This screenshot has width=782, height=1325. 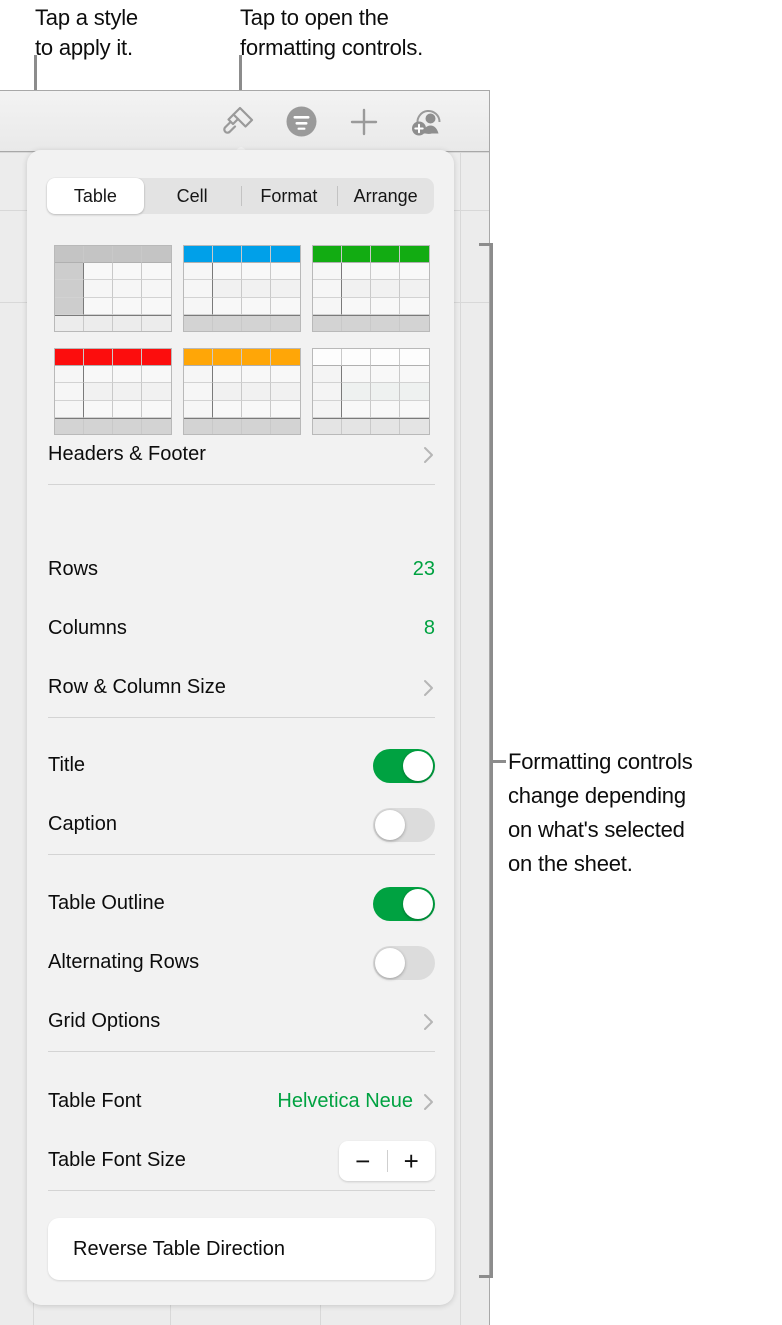 I want to click on toggle-alternating-rows, so click(x=404, y=962).